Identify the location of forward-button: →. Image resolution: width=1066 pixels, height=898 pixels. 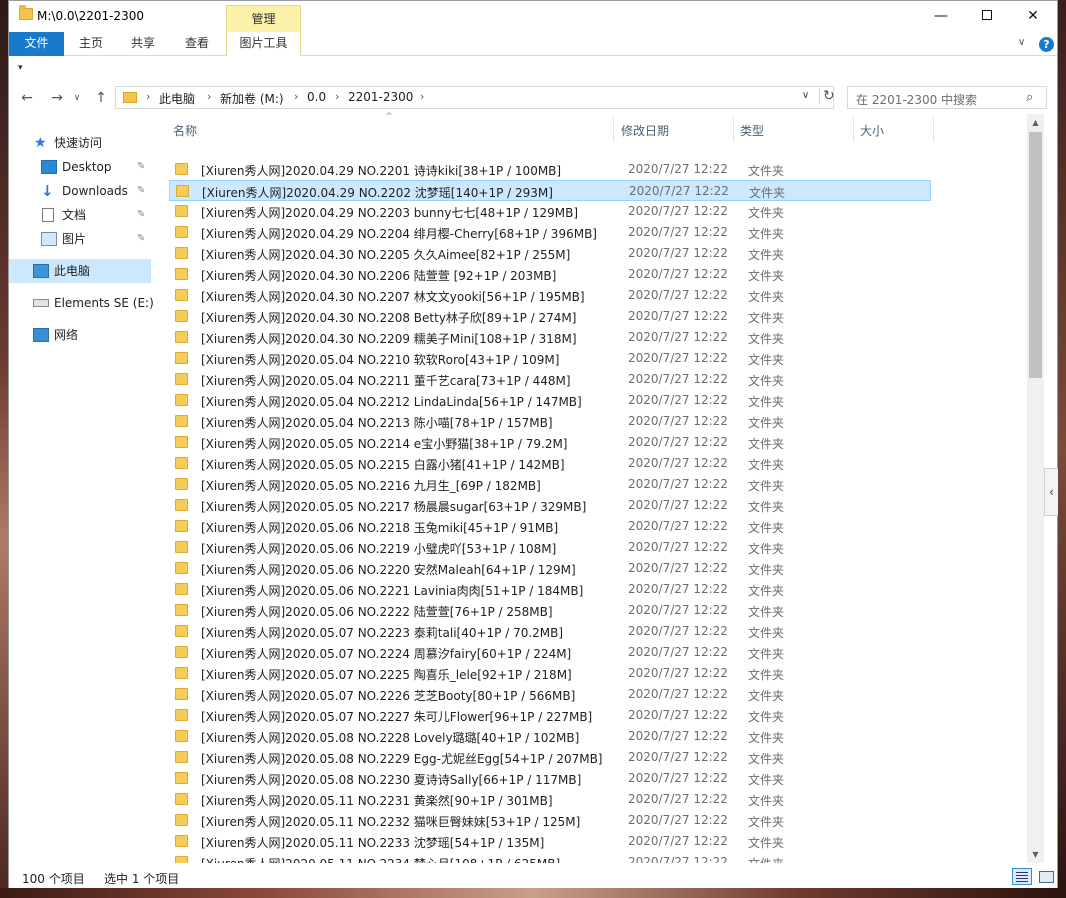
(57, 98).